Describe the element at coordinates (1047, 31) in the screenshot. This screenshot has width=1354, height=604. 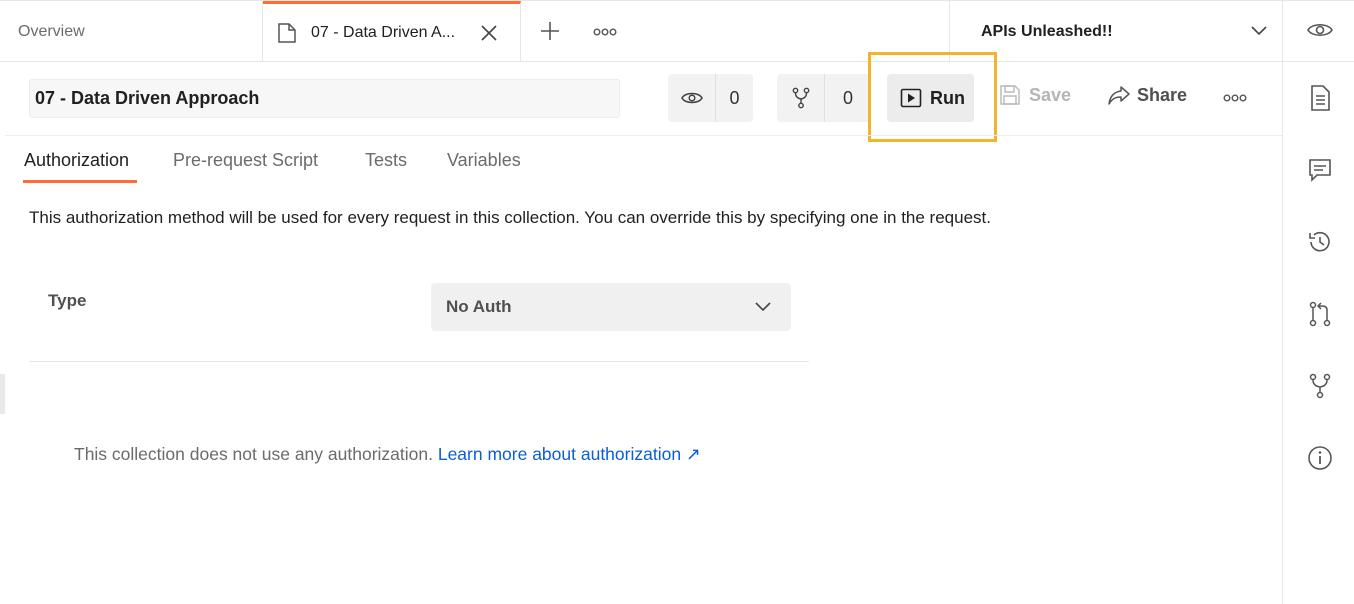
I see `environment-name: APIs Unleashed!!` at that location.